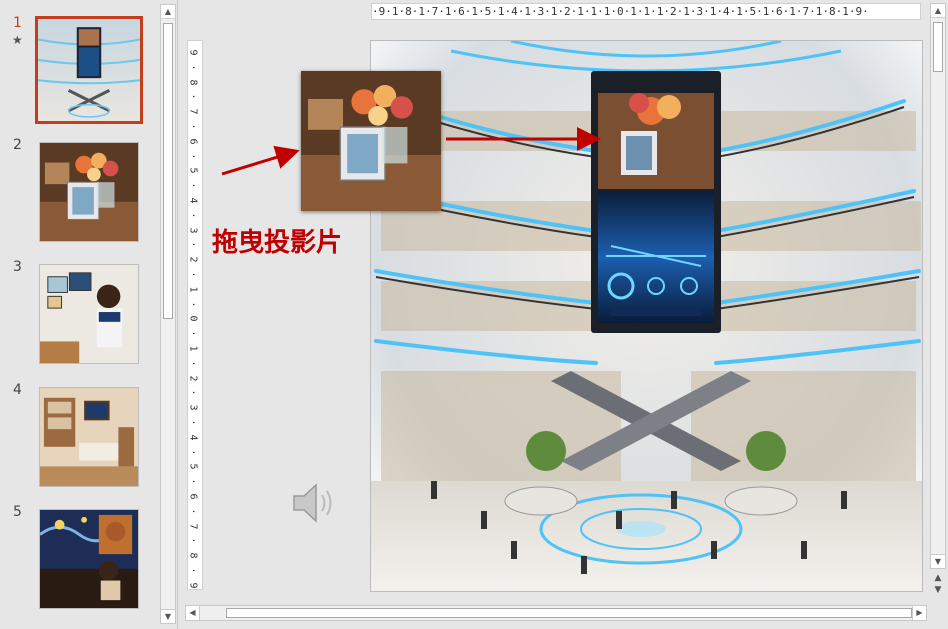 The image size is (948, 629). I want to click on next-slide-button: ▼, so click(938, 590).